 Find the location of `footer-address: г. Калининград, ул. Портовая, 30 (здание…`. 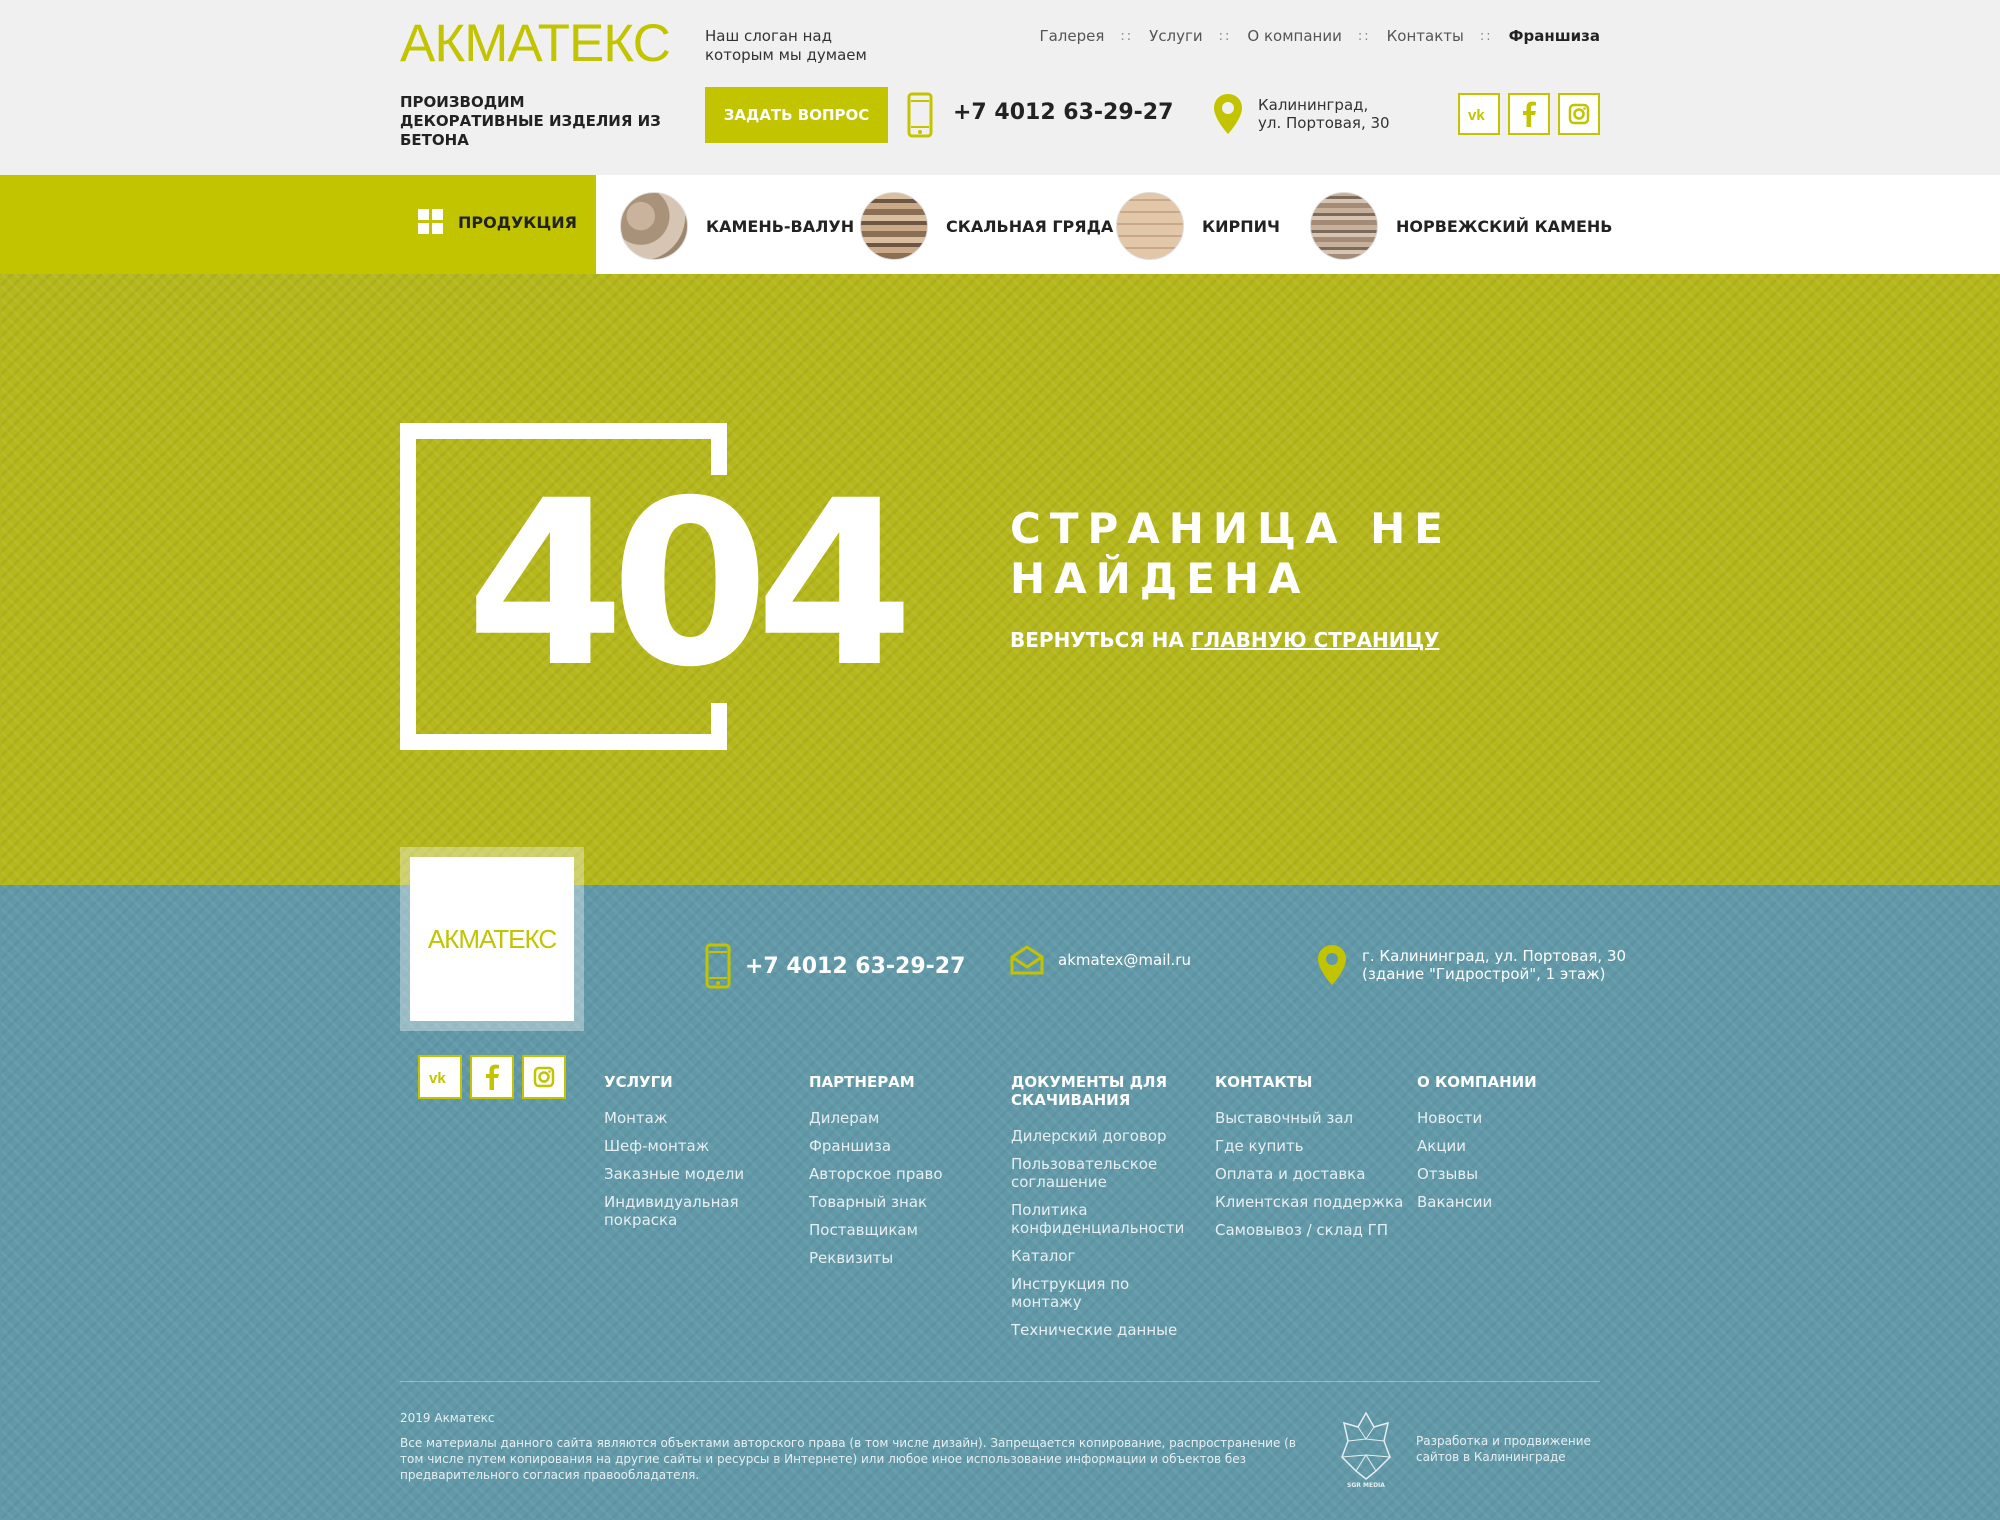

footer-address: г. Калининград, ул. Портовая, 30 (здание… is located at coordinates (1471, 965).